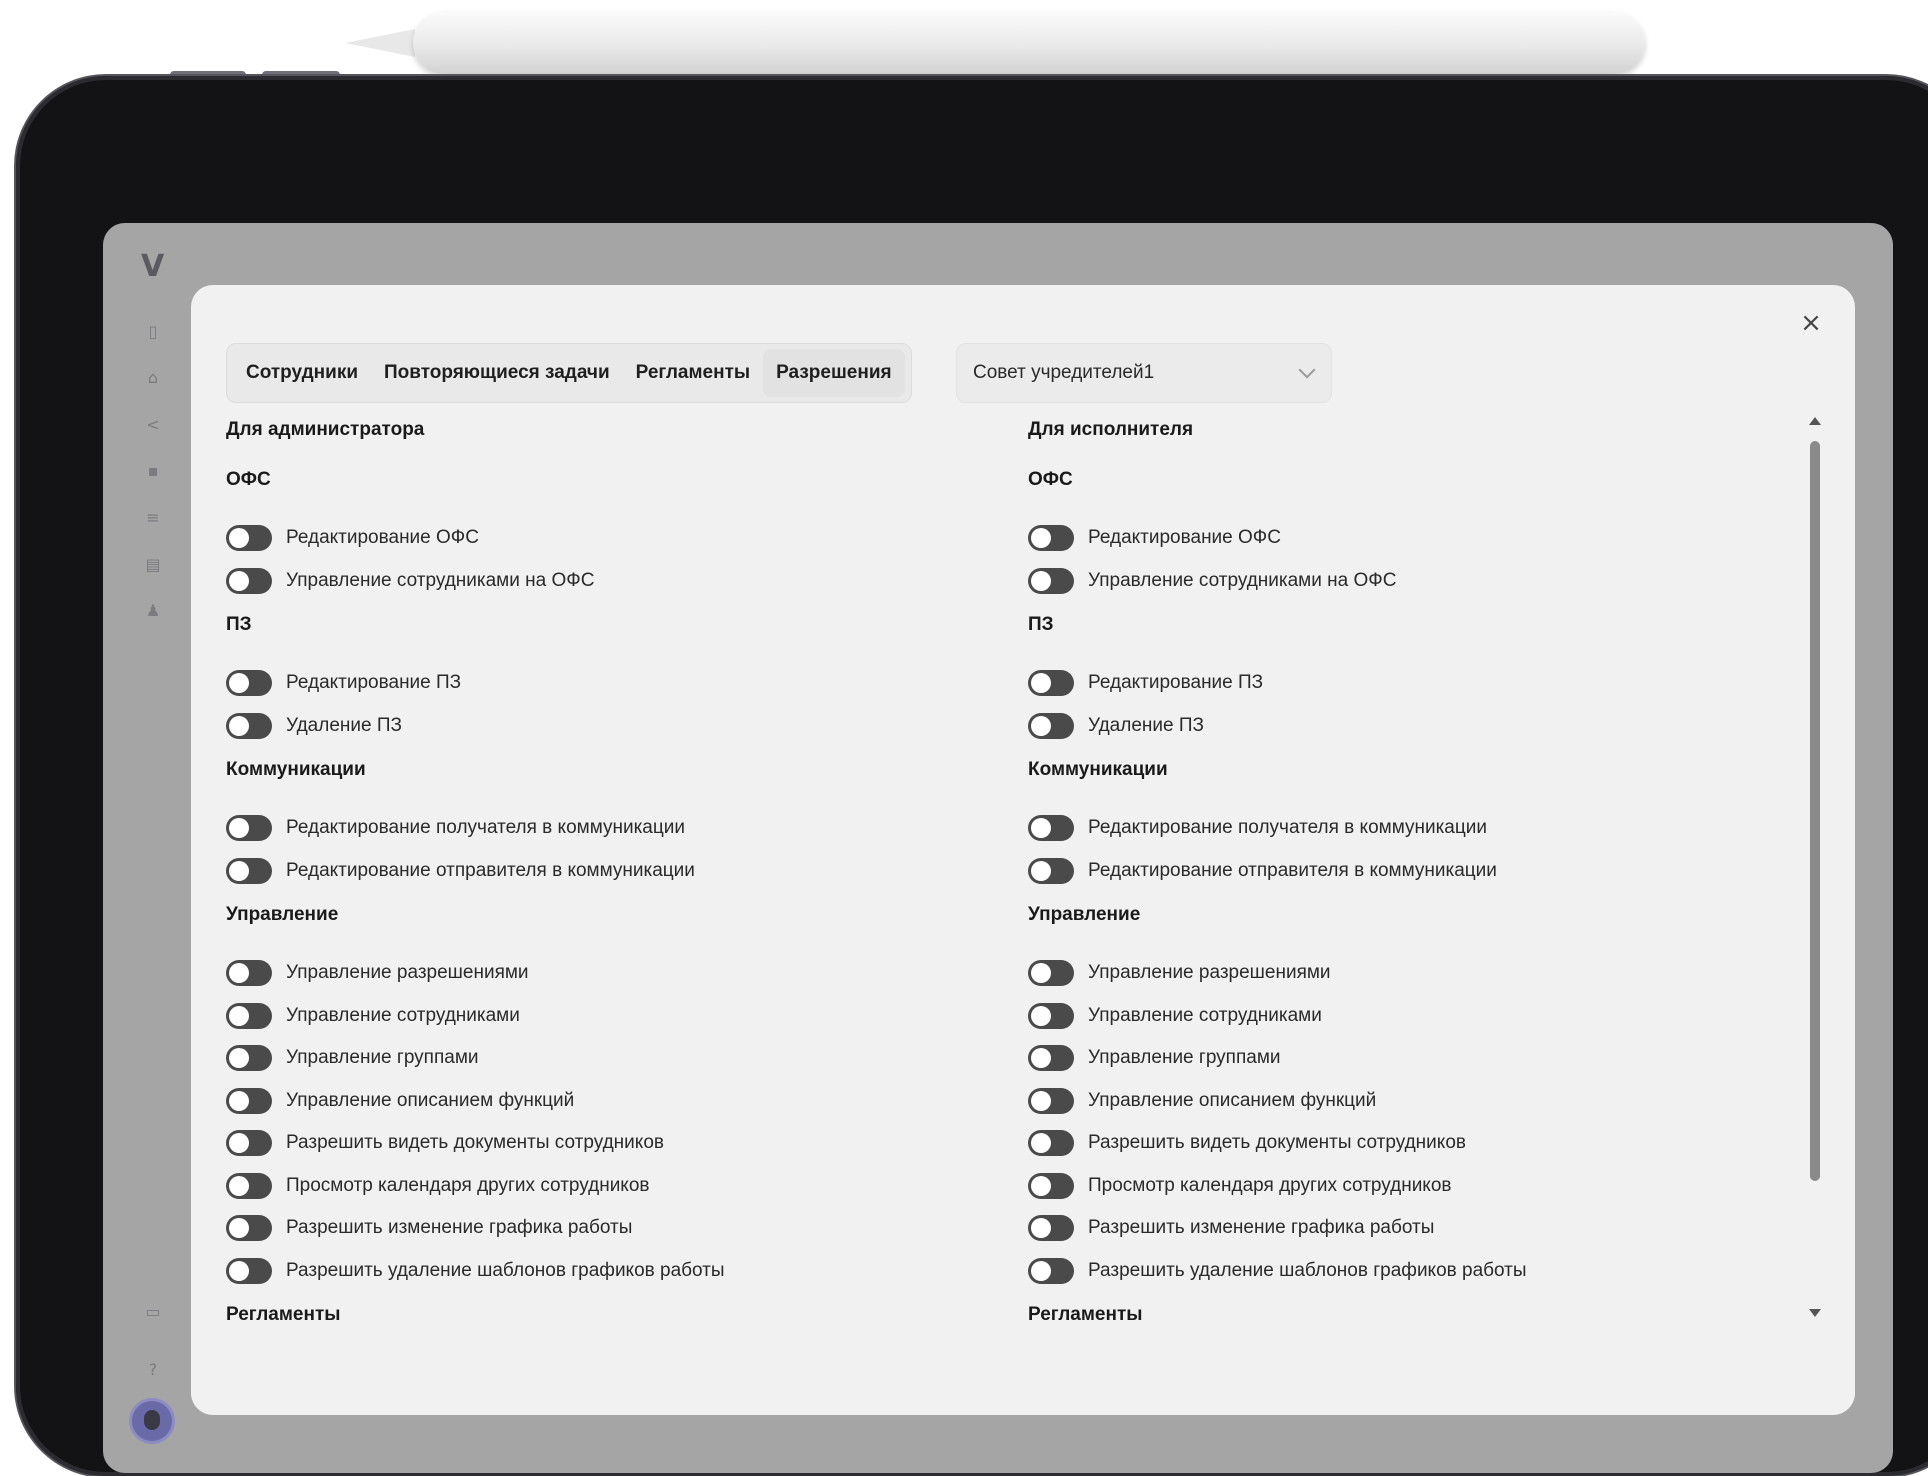 The image size is (1928, 1476). Describe the element at coordinates (1209, 973) in the screenshot. I see `permission-label: Управление разрешениями` at that location.